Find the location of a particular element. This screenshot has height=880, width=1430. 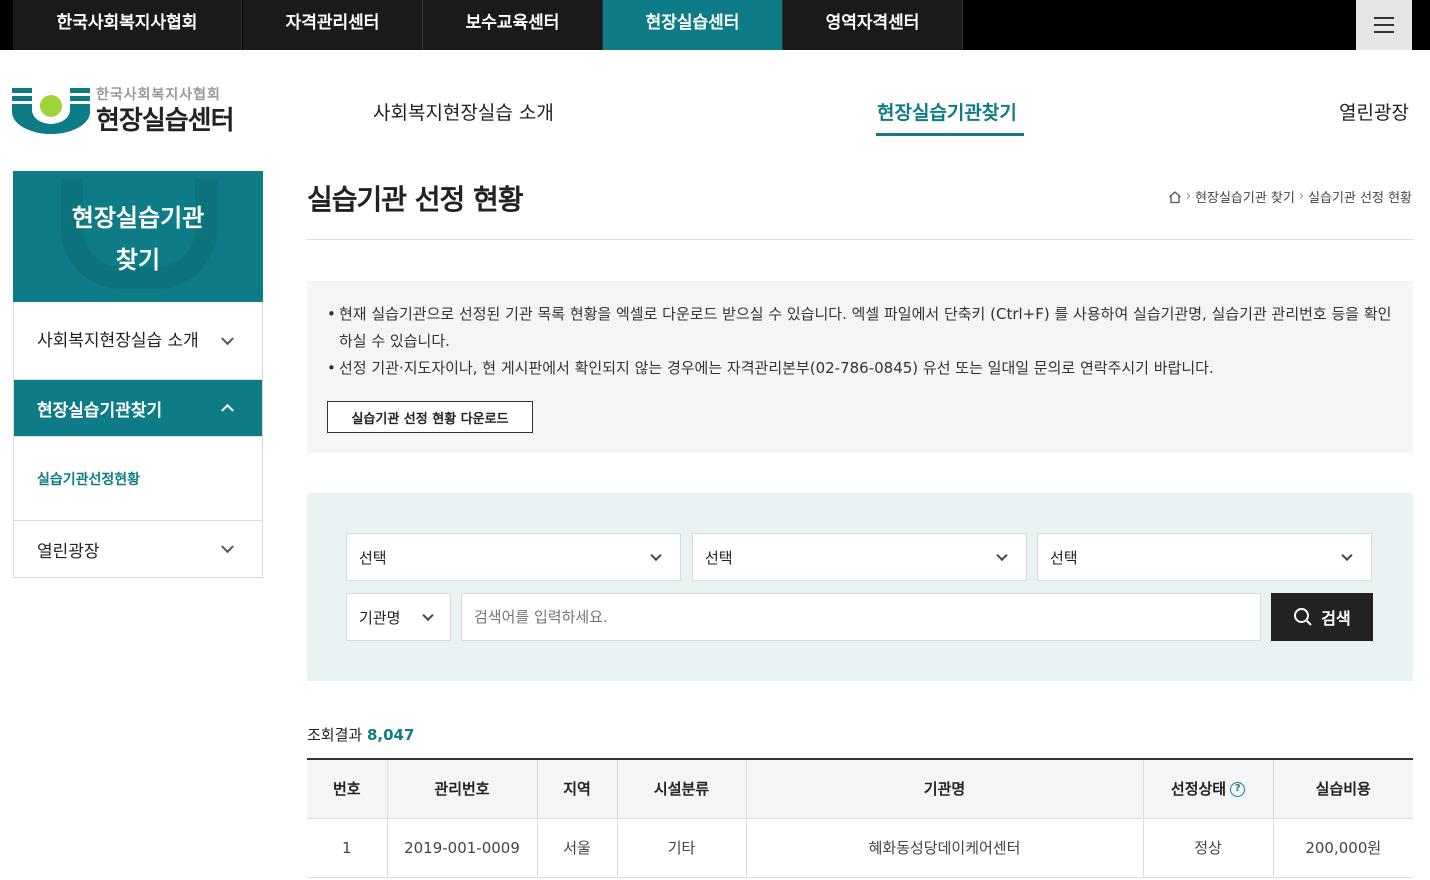

column-header: 지역 is located at coordinates (576, 788).